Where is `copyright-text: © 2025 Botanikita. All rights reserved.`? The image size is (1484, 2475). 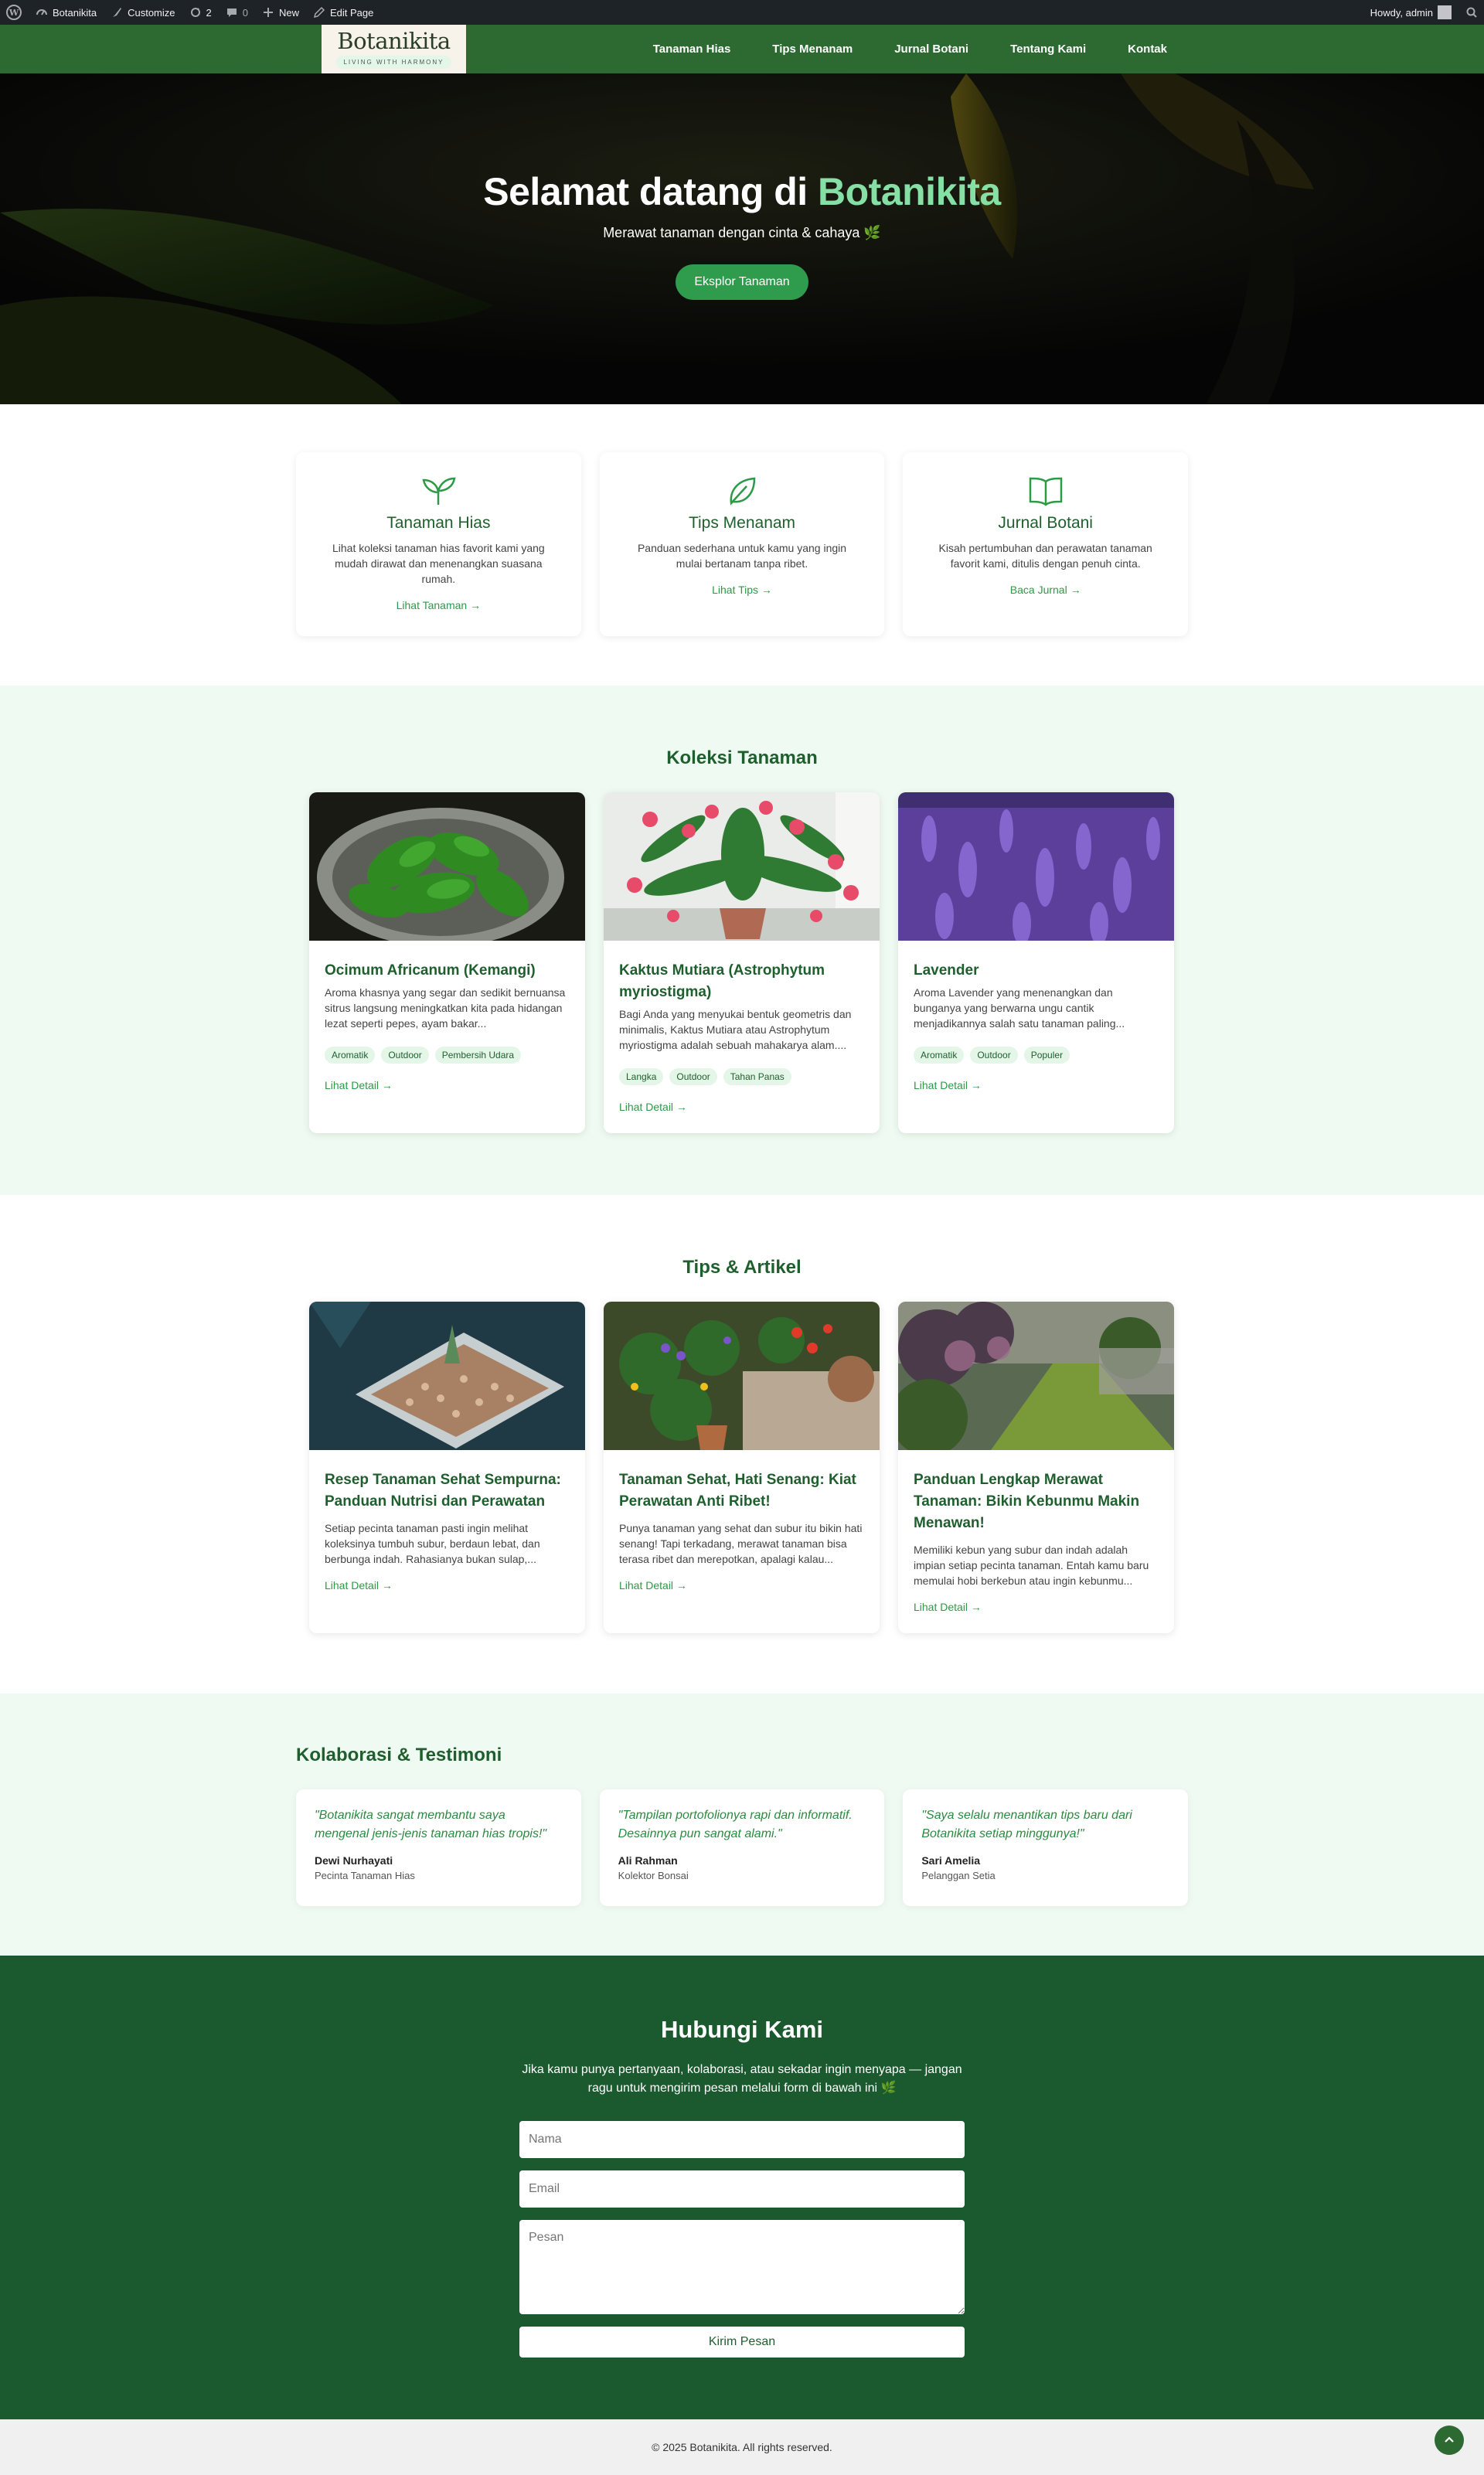
copyright-text: © 2025 Botanikita. All rights reserved. is located at coordinates (742, 2447).